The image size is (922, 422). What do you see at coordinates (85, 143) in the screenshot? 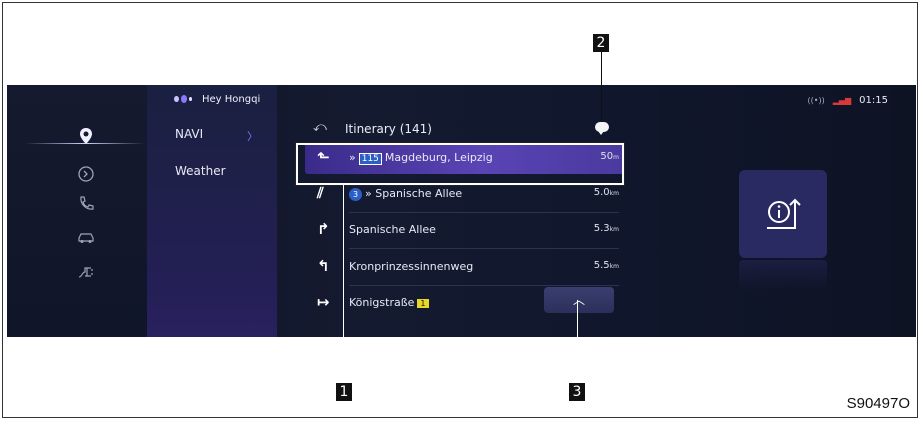
I see `selected-indicator` at bounding box center [85, 143].